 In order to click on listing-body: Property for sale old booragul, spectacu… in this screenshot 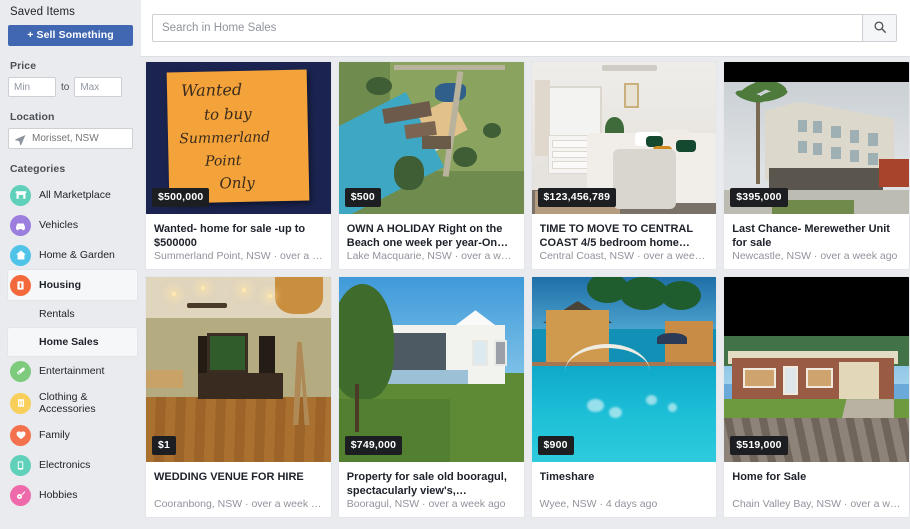, I will do `click(431, 480)`.